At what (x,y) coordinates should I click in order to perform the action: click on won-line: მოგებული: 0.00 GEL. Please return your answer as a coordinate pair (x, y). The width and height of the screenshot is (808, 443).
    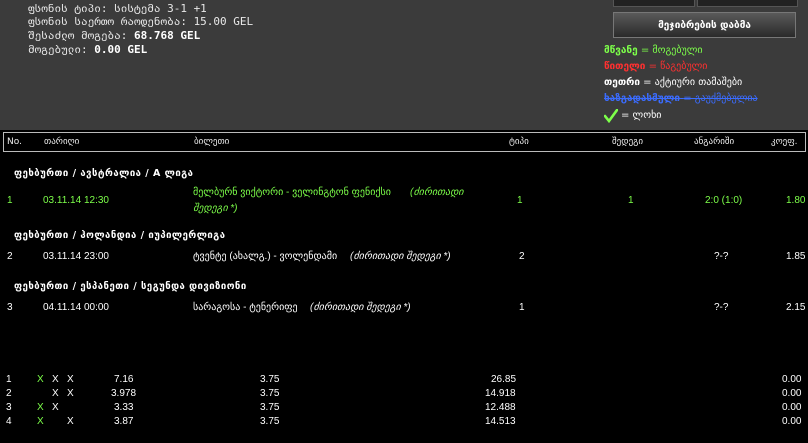
    Looking at the image, I should click on (87, 49).